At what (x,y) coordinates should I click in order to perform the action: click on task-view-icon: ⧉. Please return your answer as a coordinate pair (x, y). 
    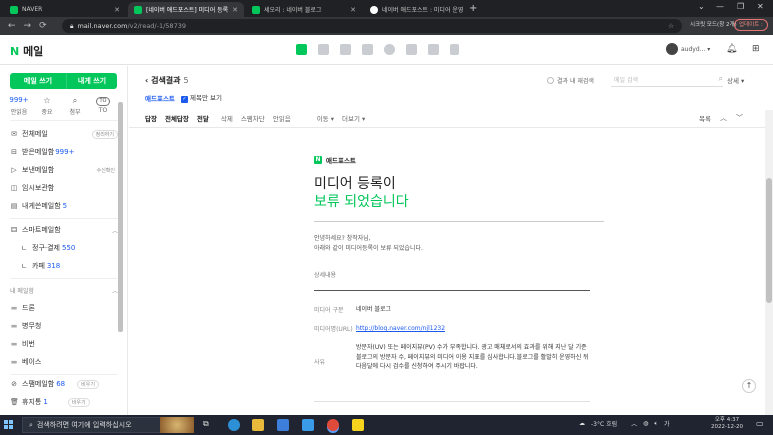
    Looking at the image, I should click on (209, 425).